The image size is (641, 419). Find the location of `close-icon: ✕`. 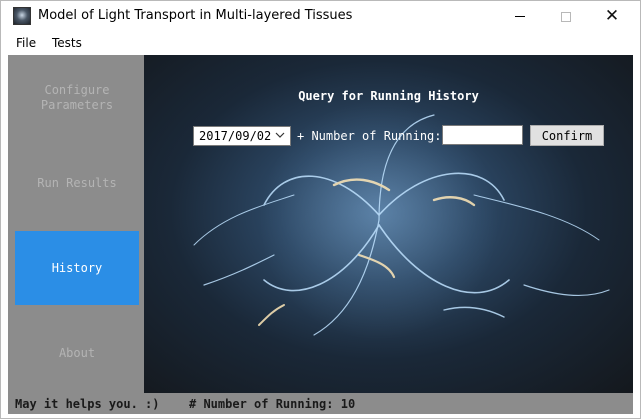

close-icon: ✕ is located at coordinates (612, 16).